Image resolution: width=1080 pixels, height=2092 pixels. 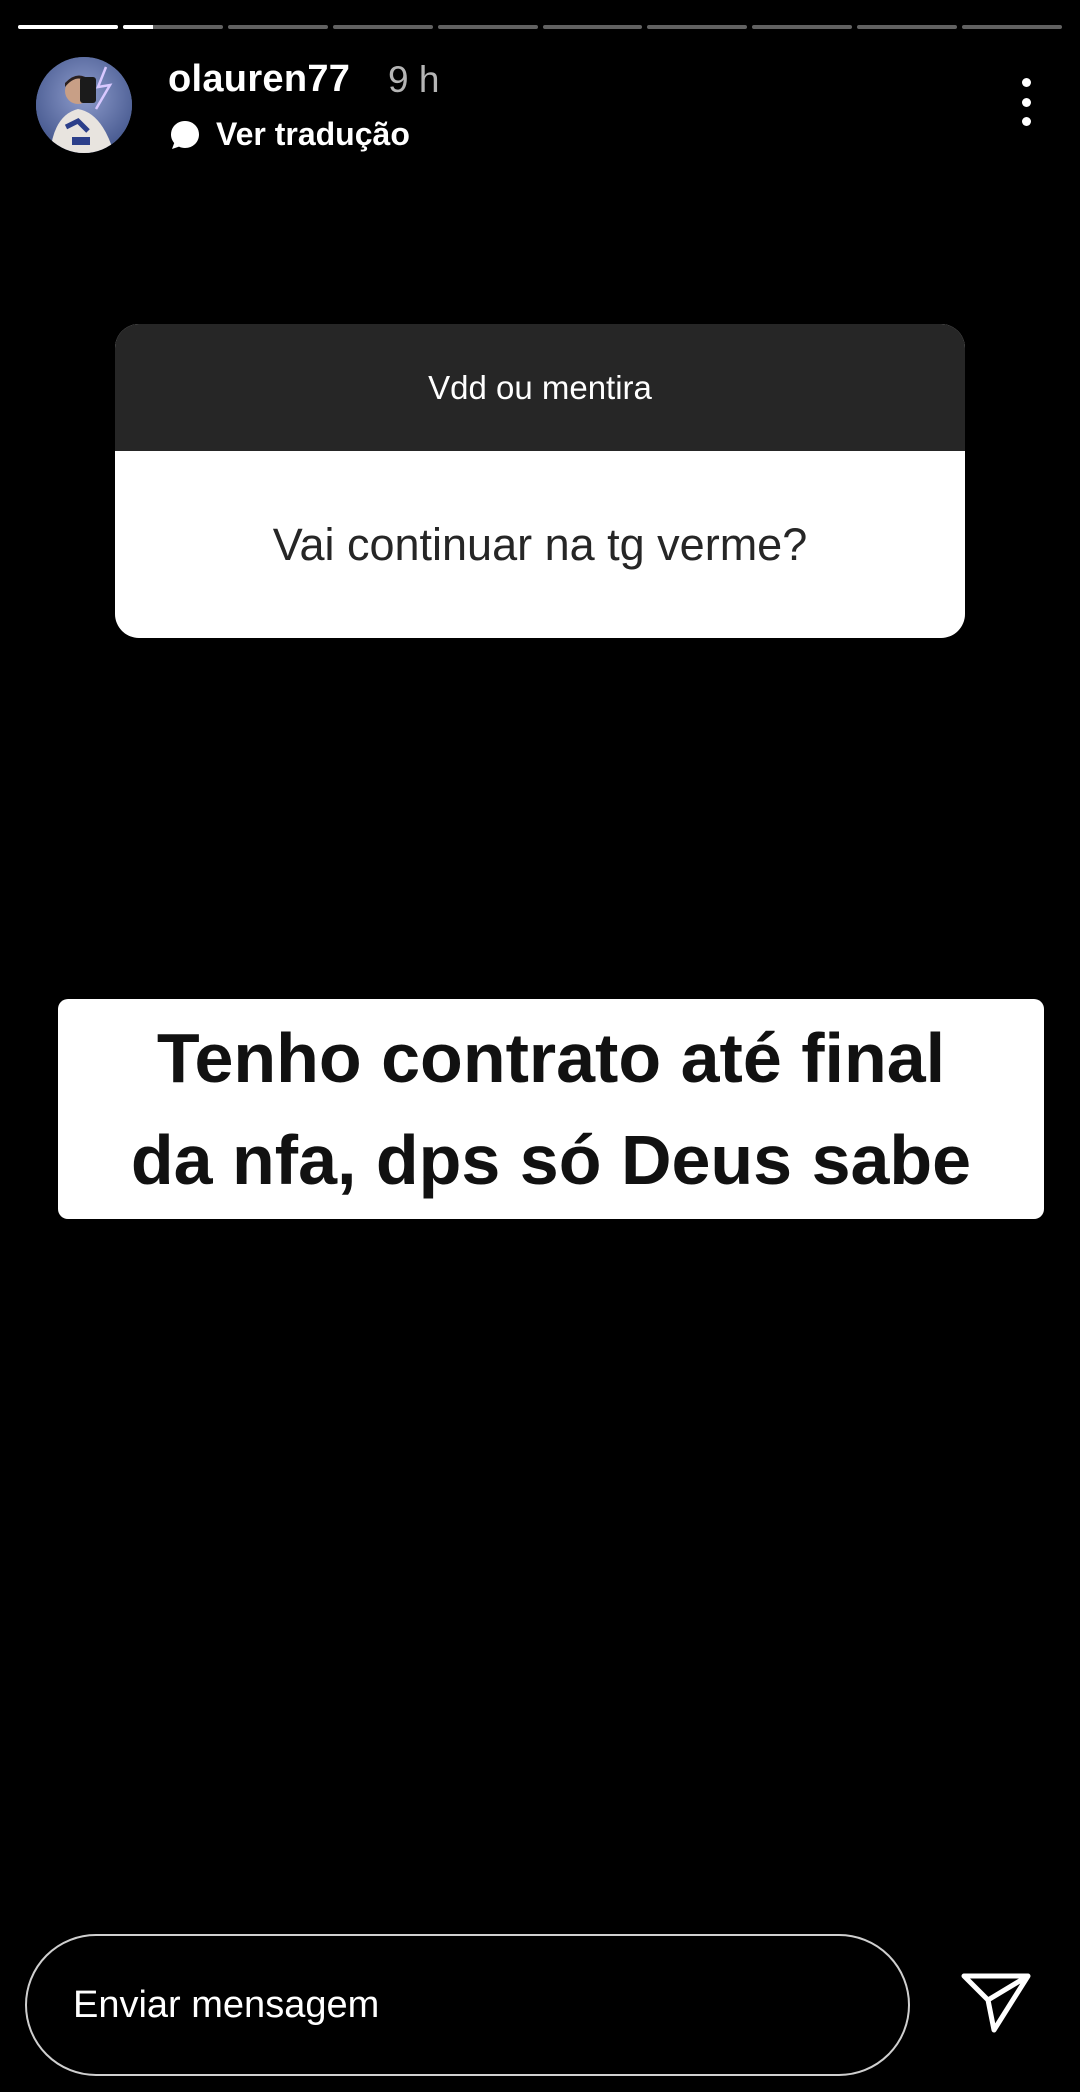 I want to click on post-time: 9 h, so click(x=414, y=79).